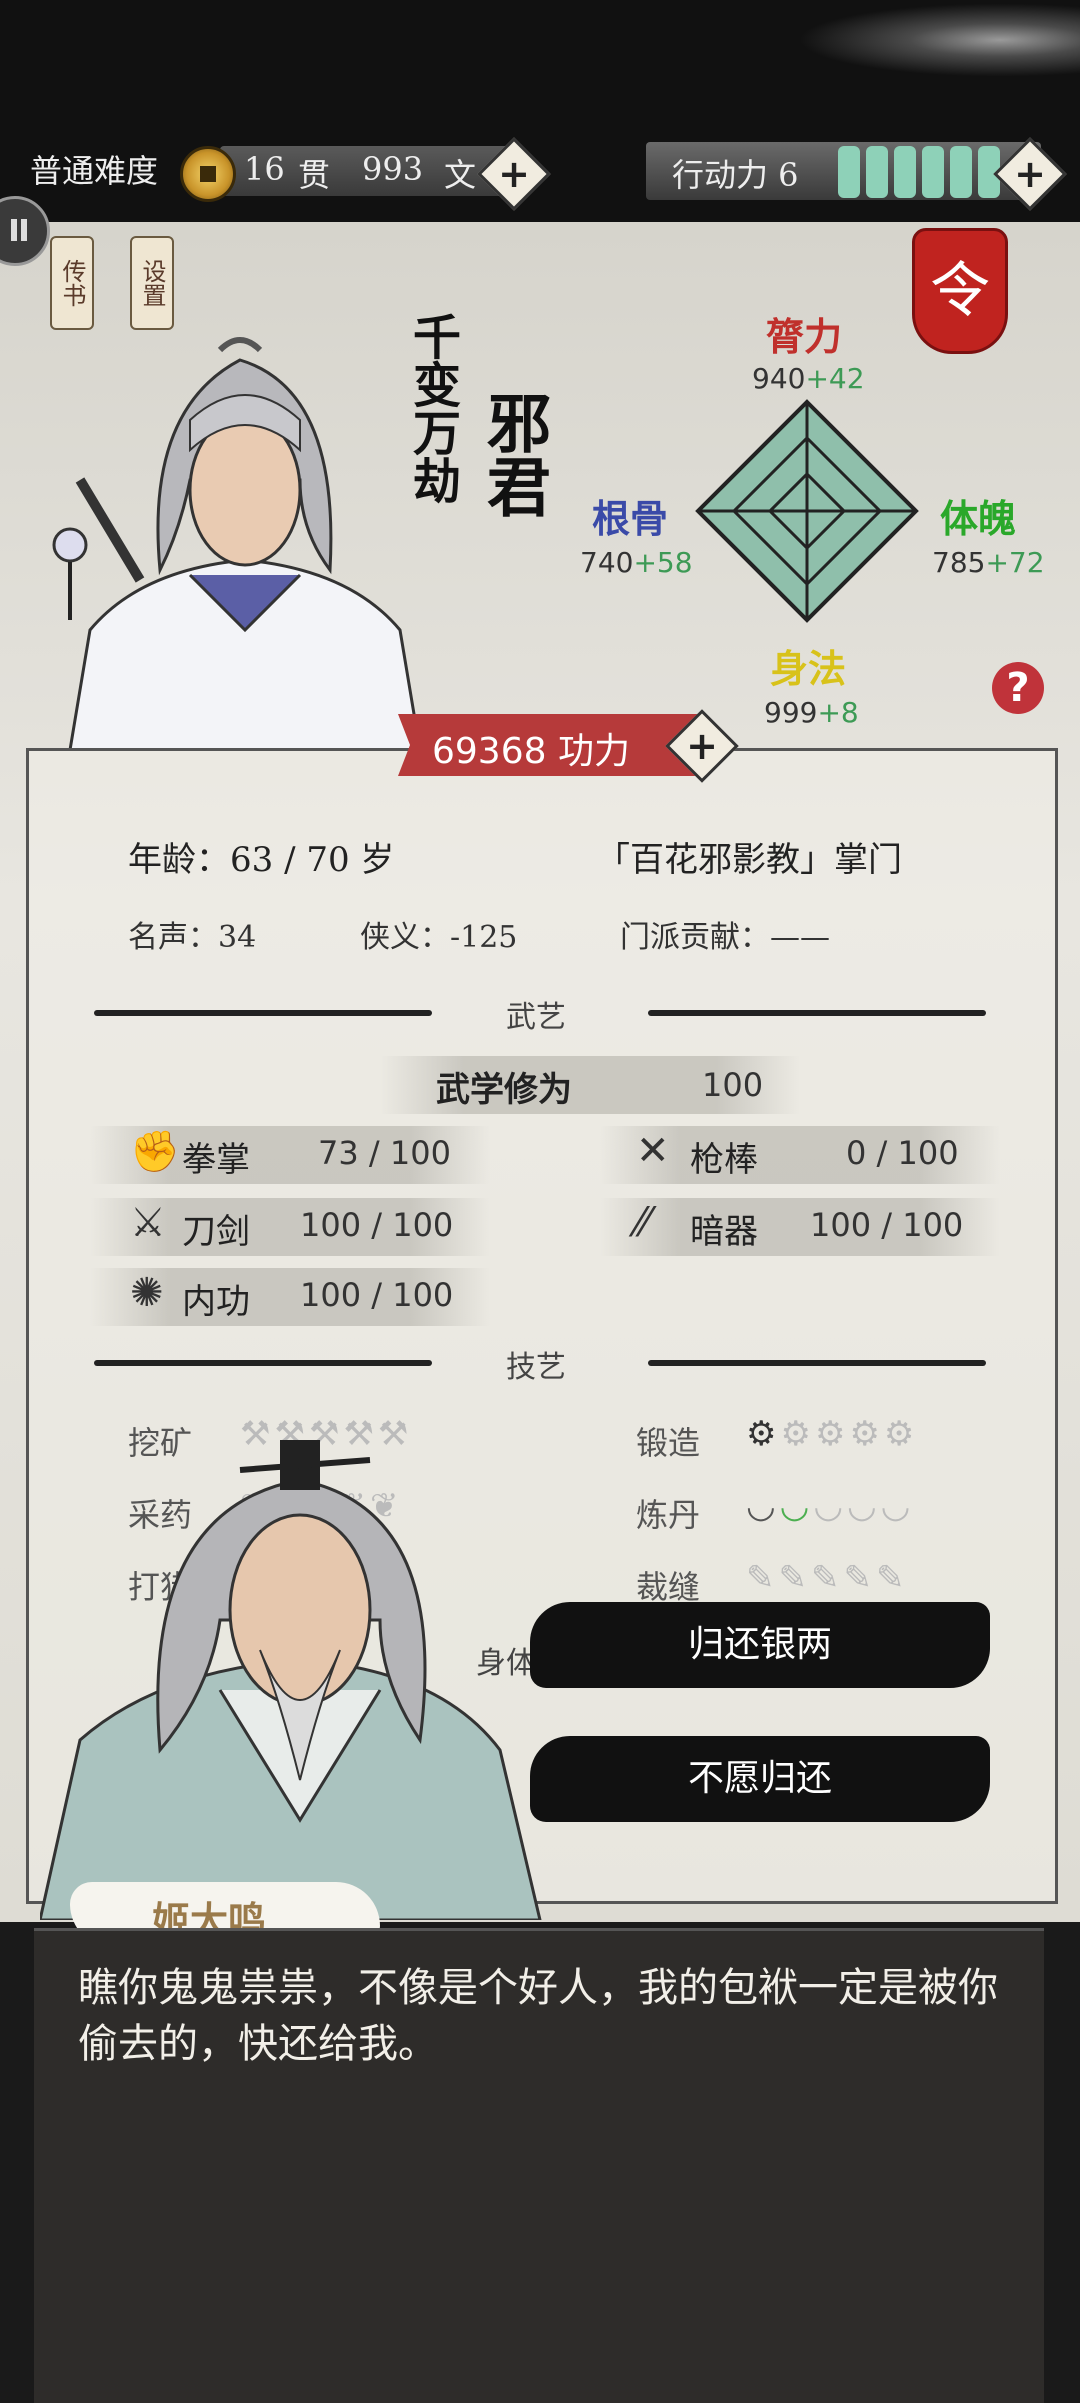 Image resolution: width=1080 pixels, height=2403 pixels. Describe the element at coordinates (439, 937) in the screenshot. I see `chivalry: 侠义：-125` at that location.